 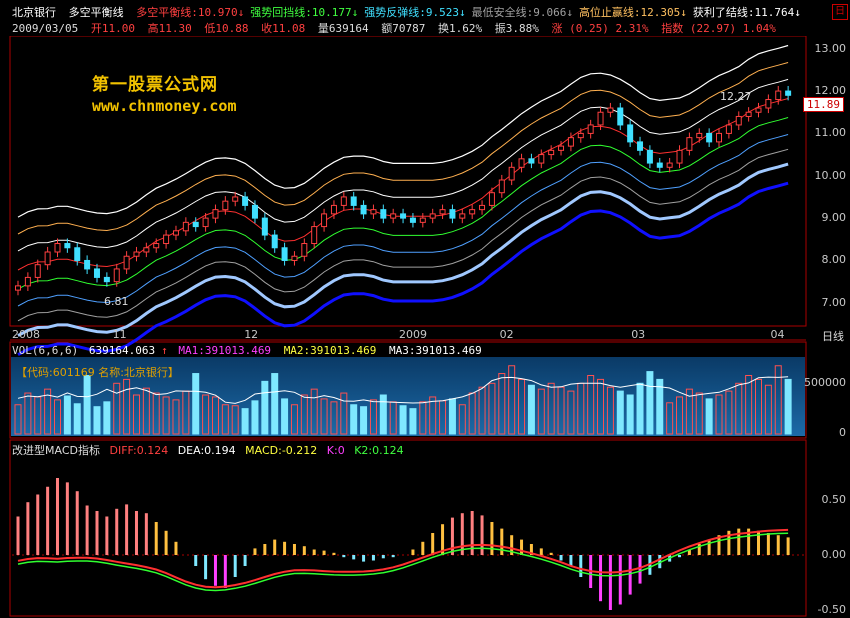 I want to click on period-label: 日线, so click(x=833, y=336).